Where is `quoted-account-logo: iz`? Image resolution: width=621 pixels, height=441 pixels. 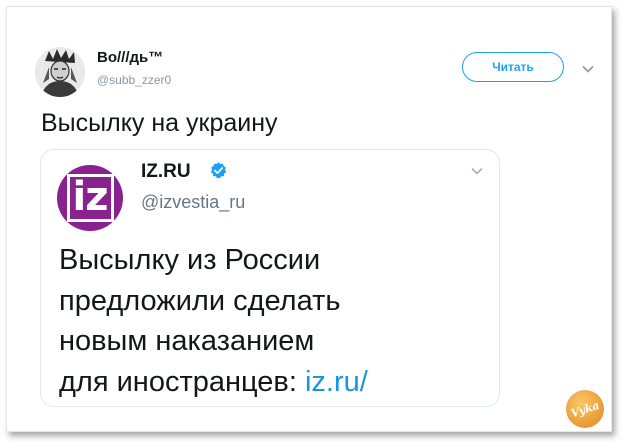 quoted-account-logo: iz is located at coordinates (90, 198).